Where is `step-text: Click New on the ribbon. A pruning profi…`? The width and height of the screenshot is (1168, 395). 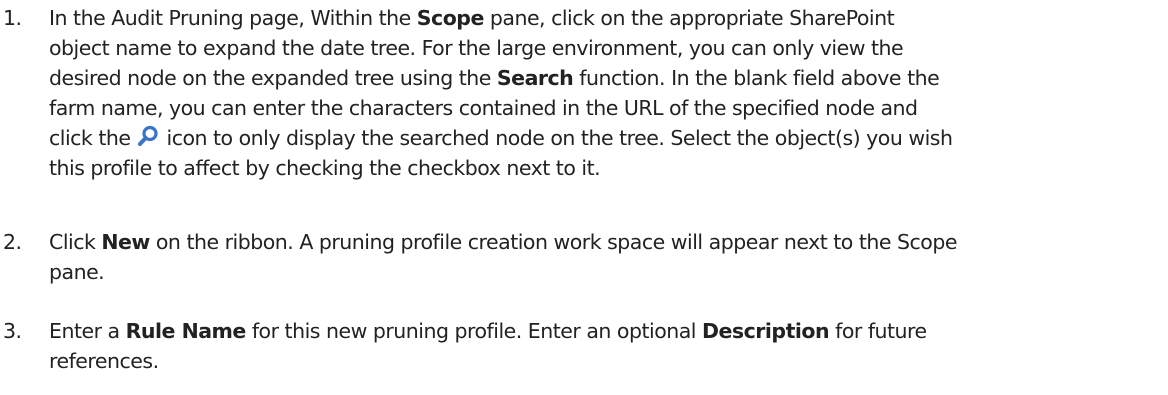
step-text: Click New on the ribbon. A pruning profi… is located at coordinates (605, 257).